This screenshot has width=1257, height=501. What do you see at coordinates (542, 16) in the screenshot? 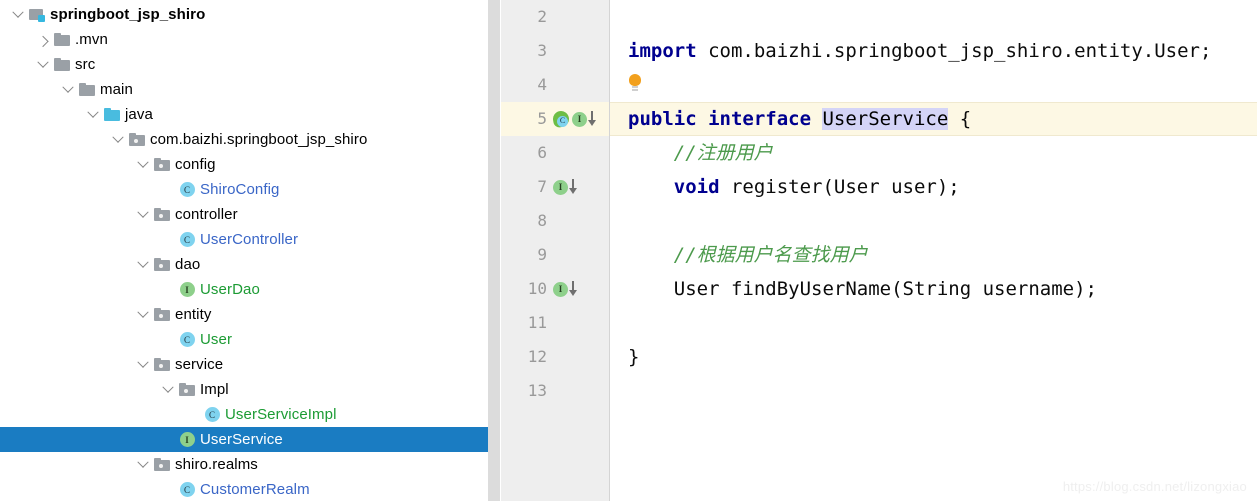
I see `line-number: 2` at bounding box center [542, 16].